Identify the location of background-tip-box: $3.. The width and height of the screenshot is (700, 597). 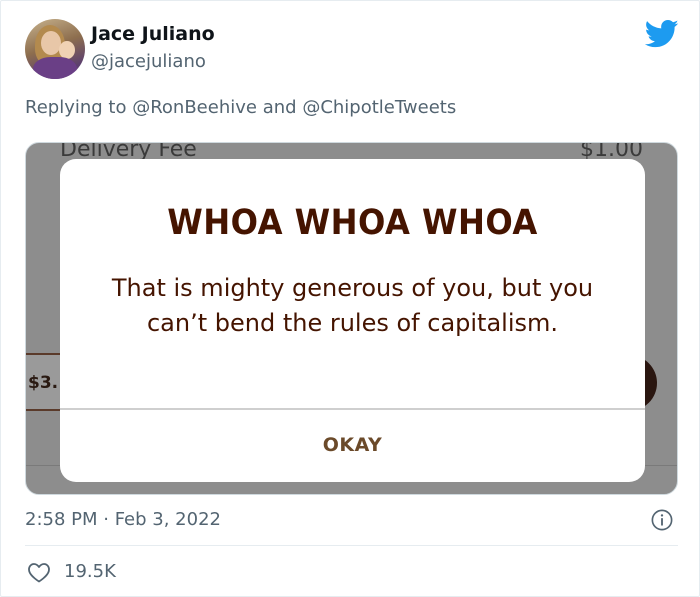
(45, 382).